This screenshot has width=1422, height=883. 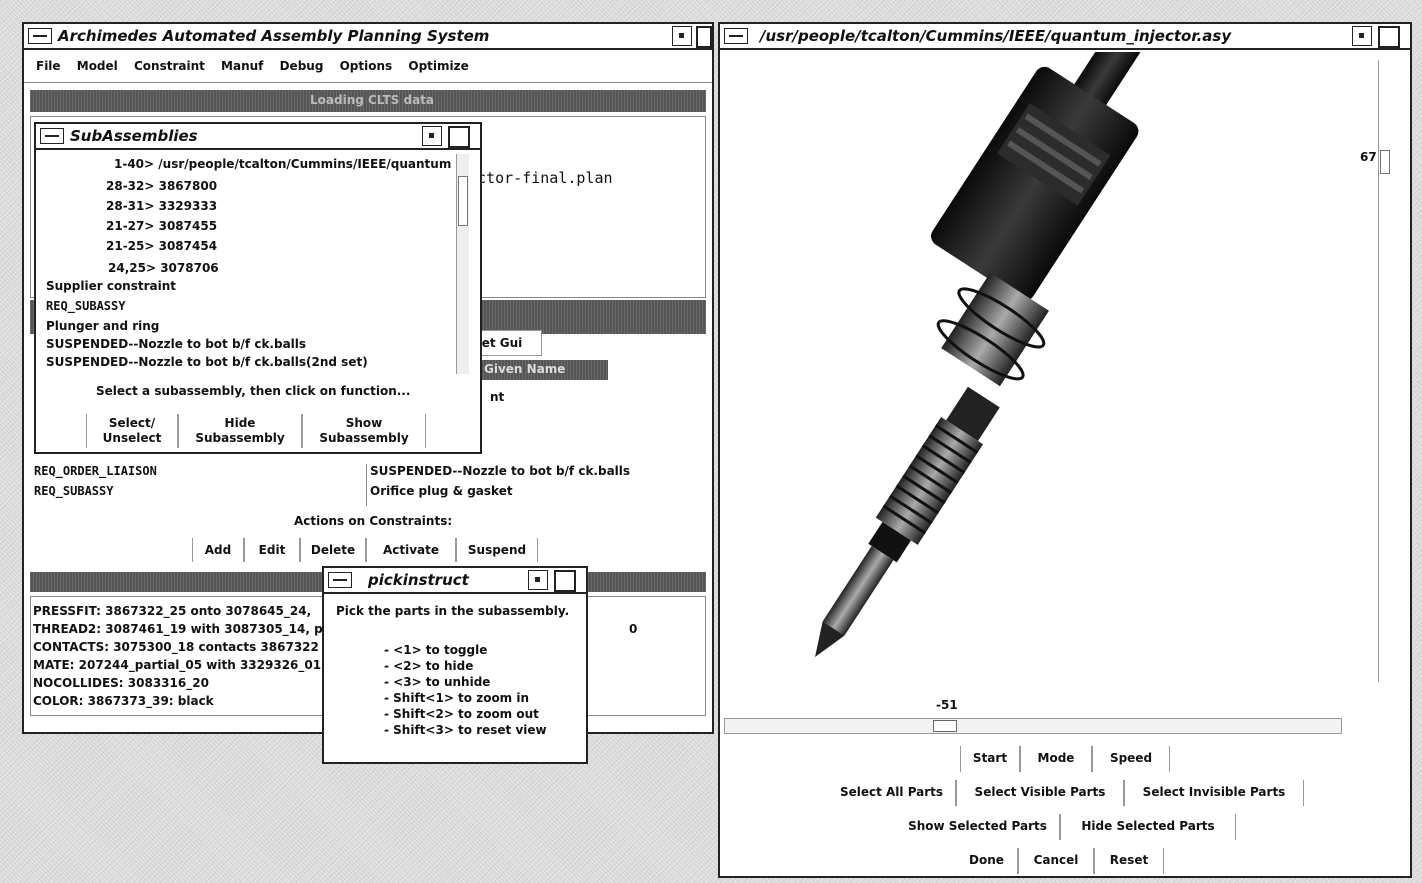 What do you see at coordinates (178, 629) in the screenshot?
I see `log-line: THREAD2: 3087461_19 with 3087305_14, p` at bounding box center [178, 629].